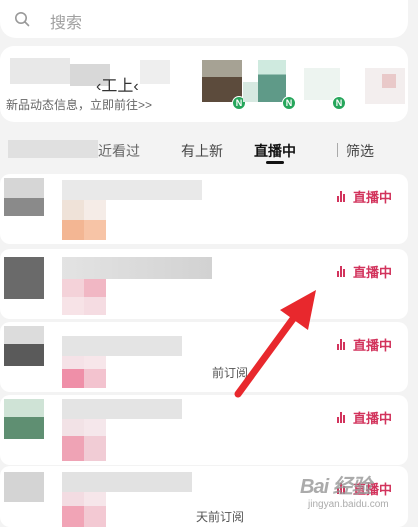  I want to click on filter-tabs: 近看过 有上新 直播中 筛选, so click(209, 150).